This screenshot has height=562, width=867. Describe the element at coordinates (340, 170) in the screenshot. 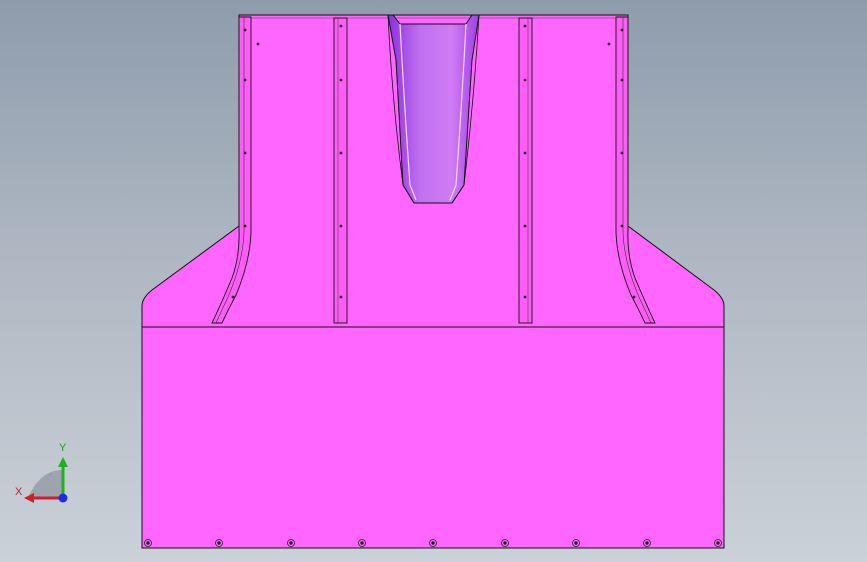

I see `left-inner-flange` at that location.